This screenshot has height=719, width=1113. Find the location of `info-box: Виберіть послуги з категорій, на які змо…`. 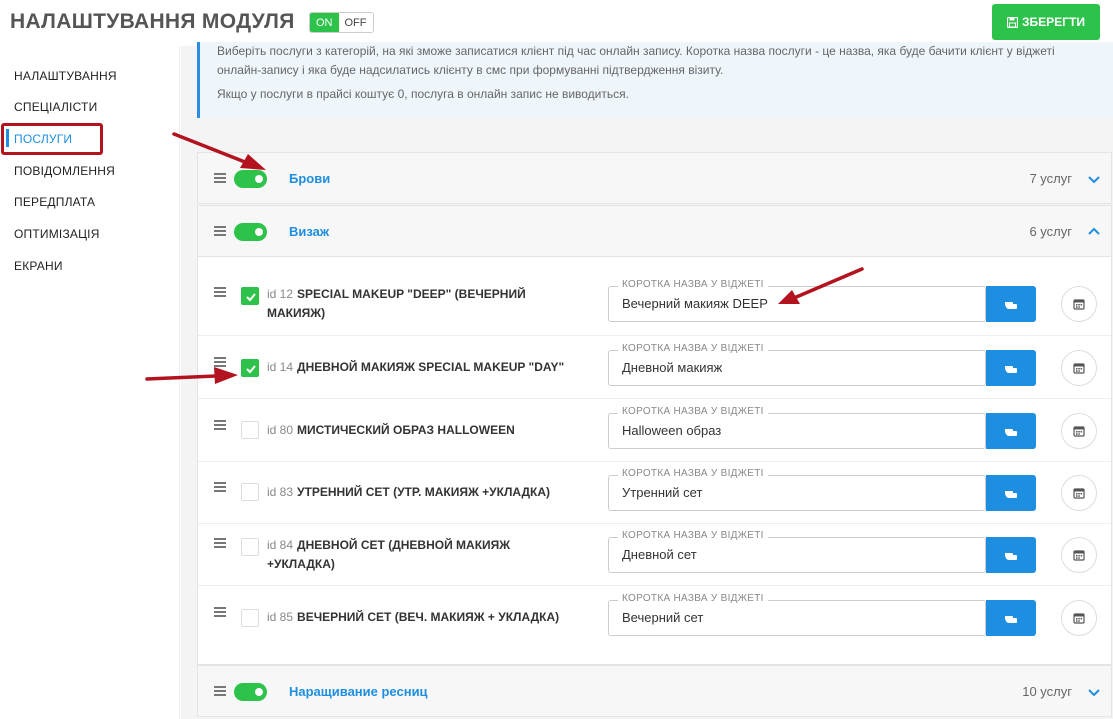

info-box: Виберіть послуги з категорій, на які змо… is located at coordinates (655, 80).